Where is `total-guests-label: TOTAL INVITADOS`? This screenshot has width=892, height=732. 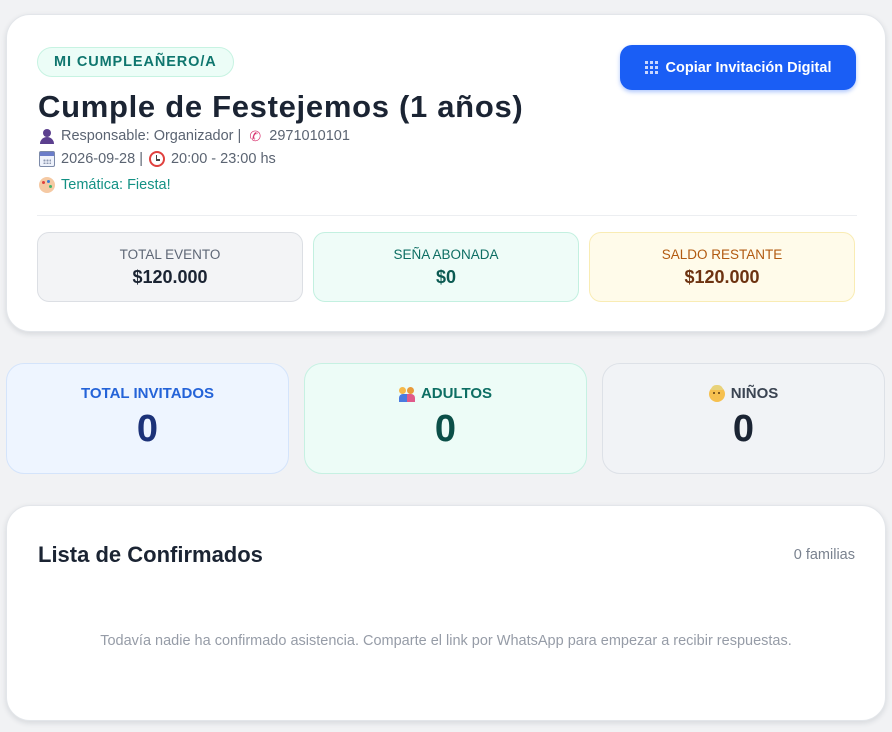 total-guests-label: TOTAL INVITADOS is located at coordinates (147, 393).